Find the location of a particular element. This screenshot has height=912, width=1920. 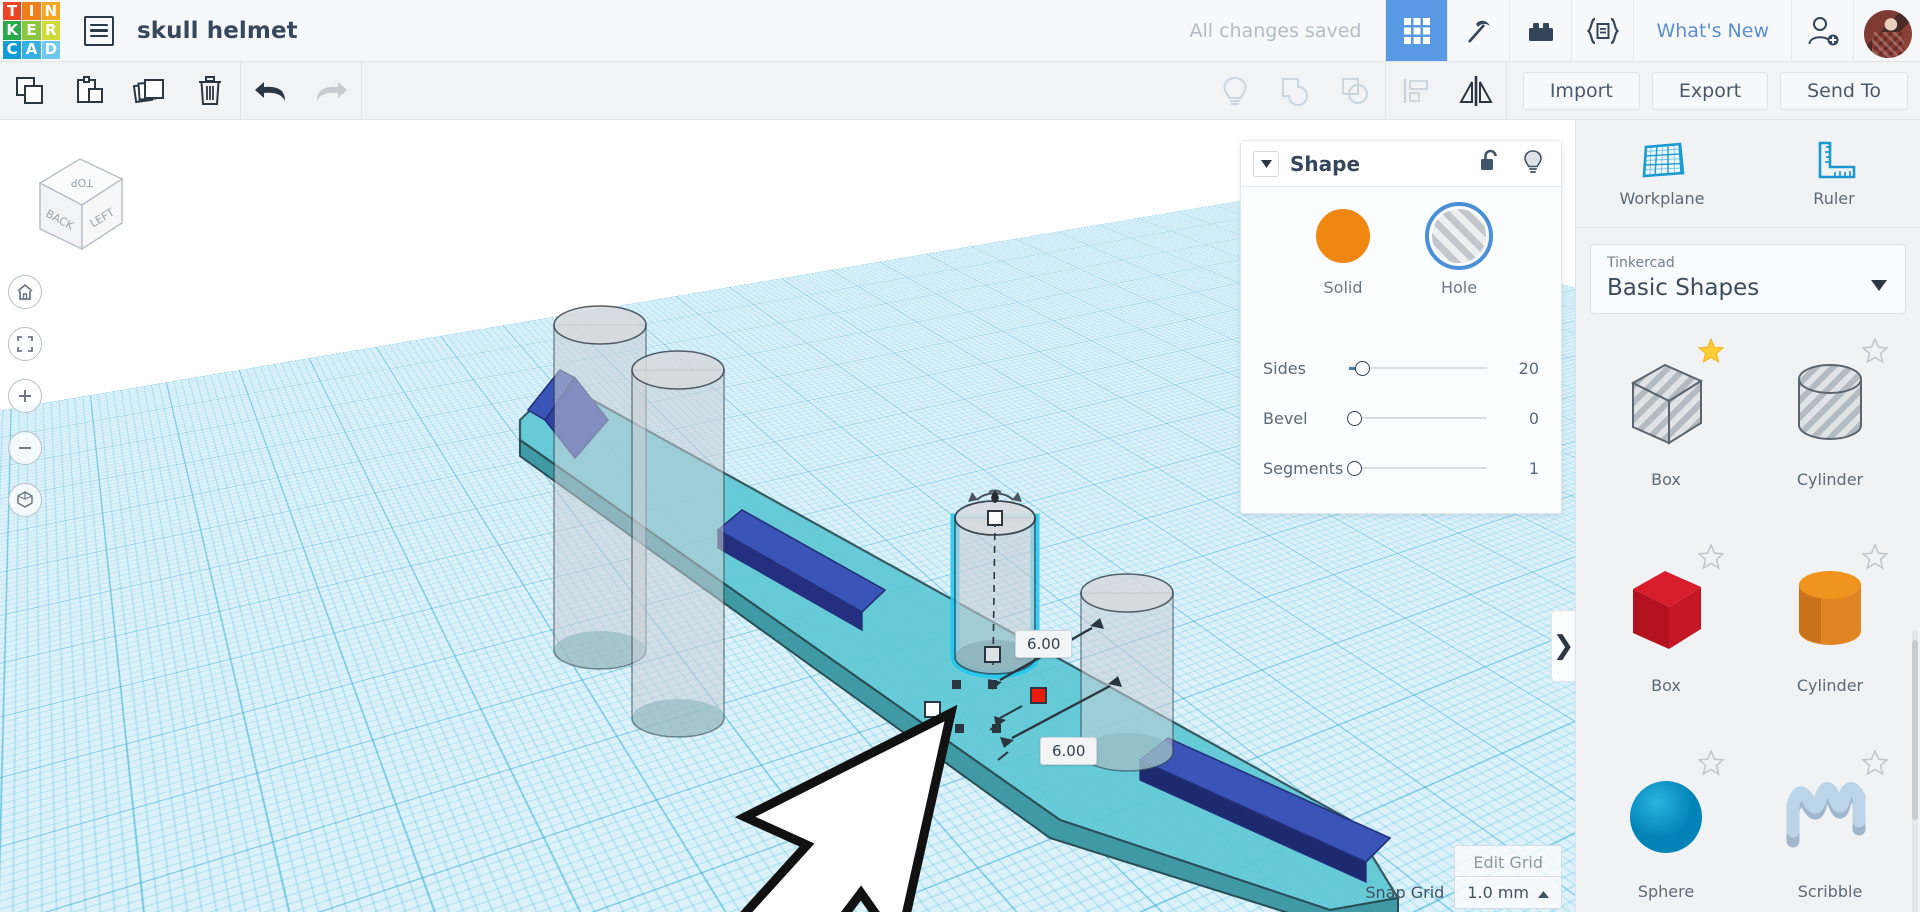

account-menu is located at coordinates (1886, 30).